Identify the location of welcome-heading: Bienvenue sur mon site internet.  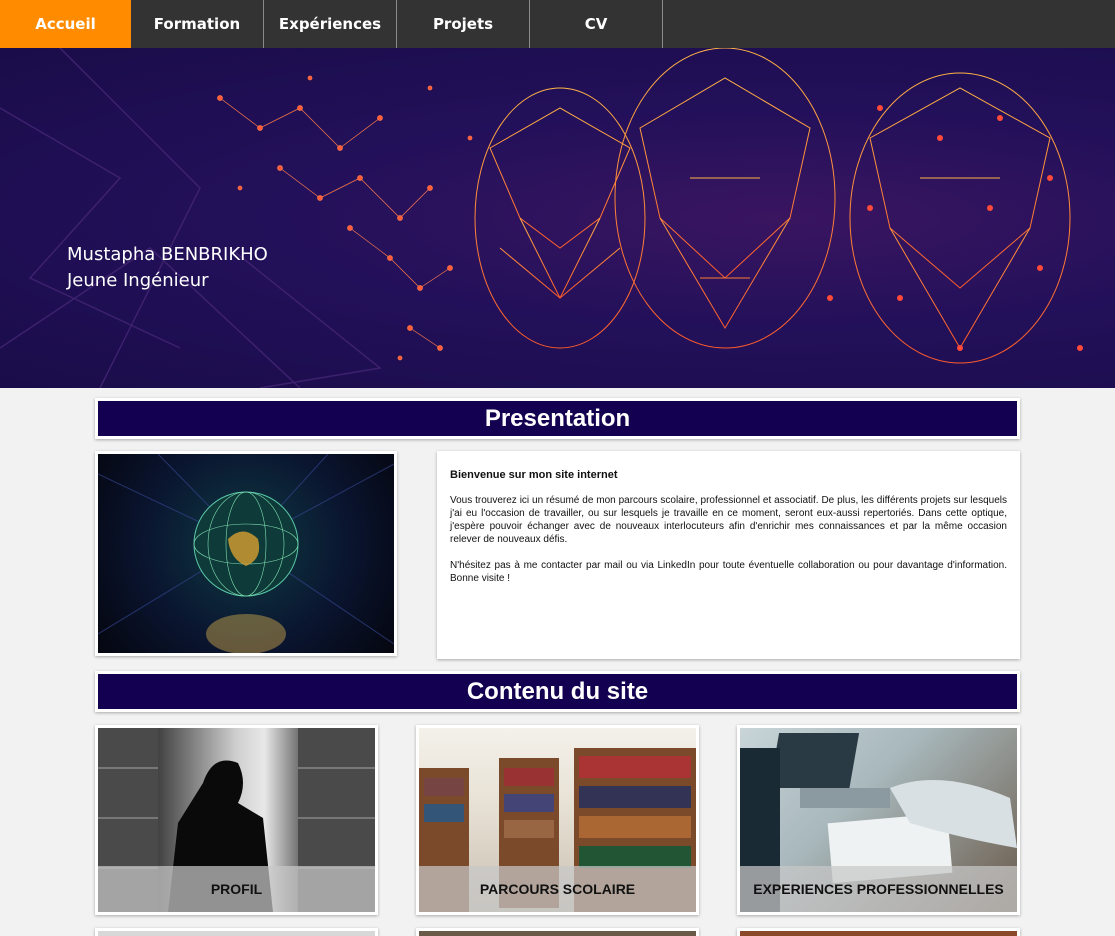
(534, 475).